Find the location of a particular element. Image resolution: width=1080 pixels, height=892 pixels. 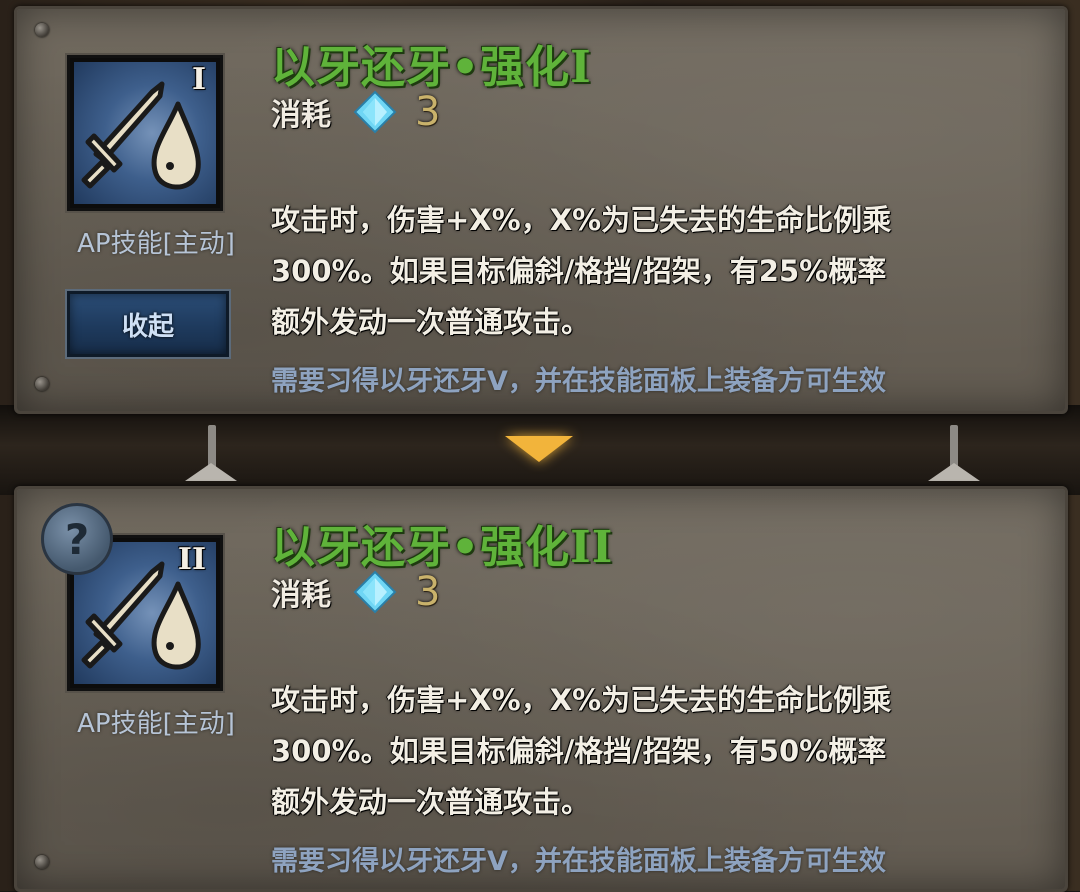

collapse-button: 收起 is located at coordinates (148, 324).